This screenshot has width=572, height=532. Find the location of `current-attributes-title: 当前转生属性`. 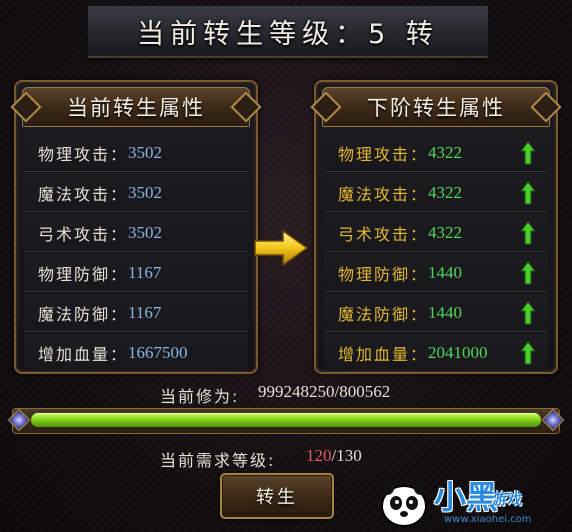

current-attributes-title: 当前转生属性 is located at coordinates (136, 108).